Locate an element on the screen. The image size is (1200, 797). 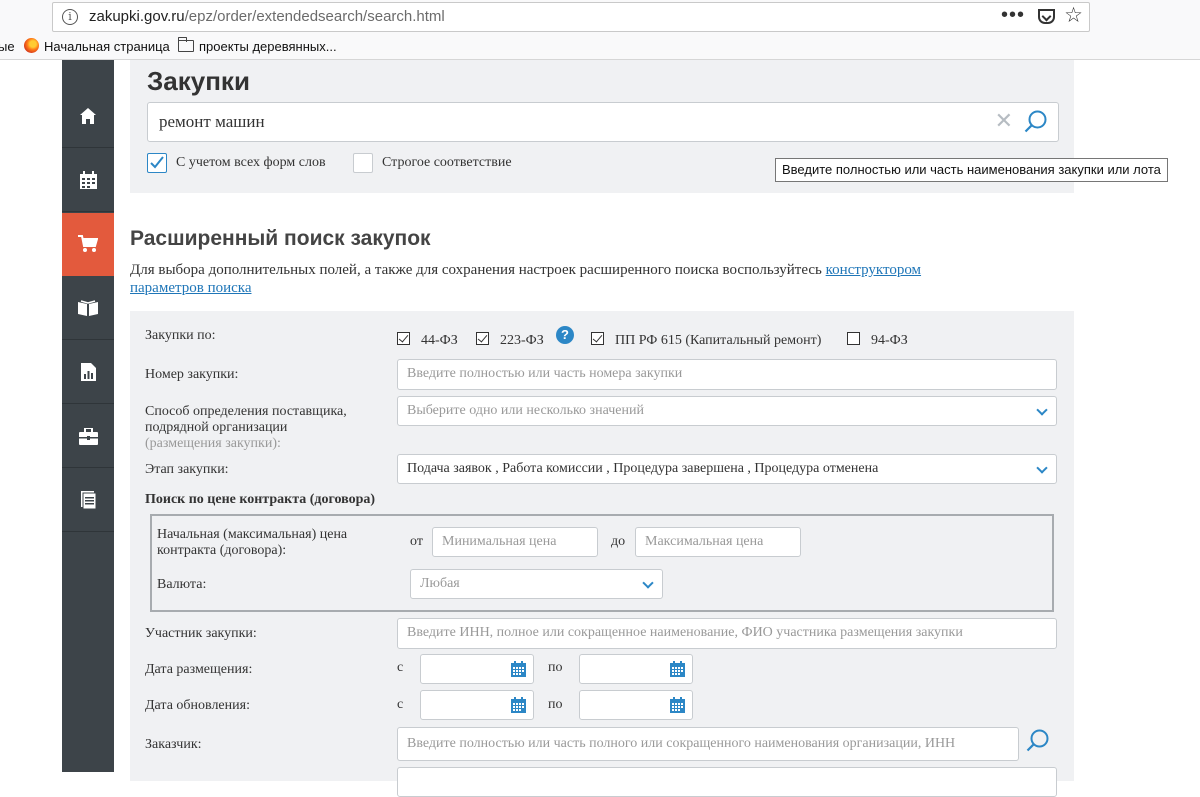
updated-from-input is located at coordinates (477, 705).